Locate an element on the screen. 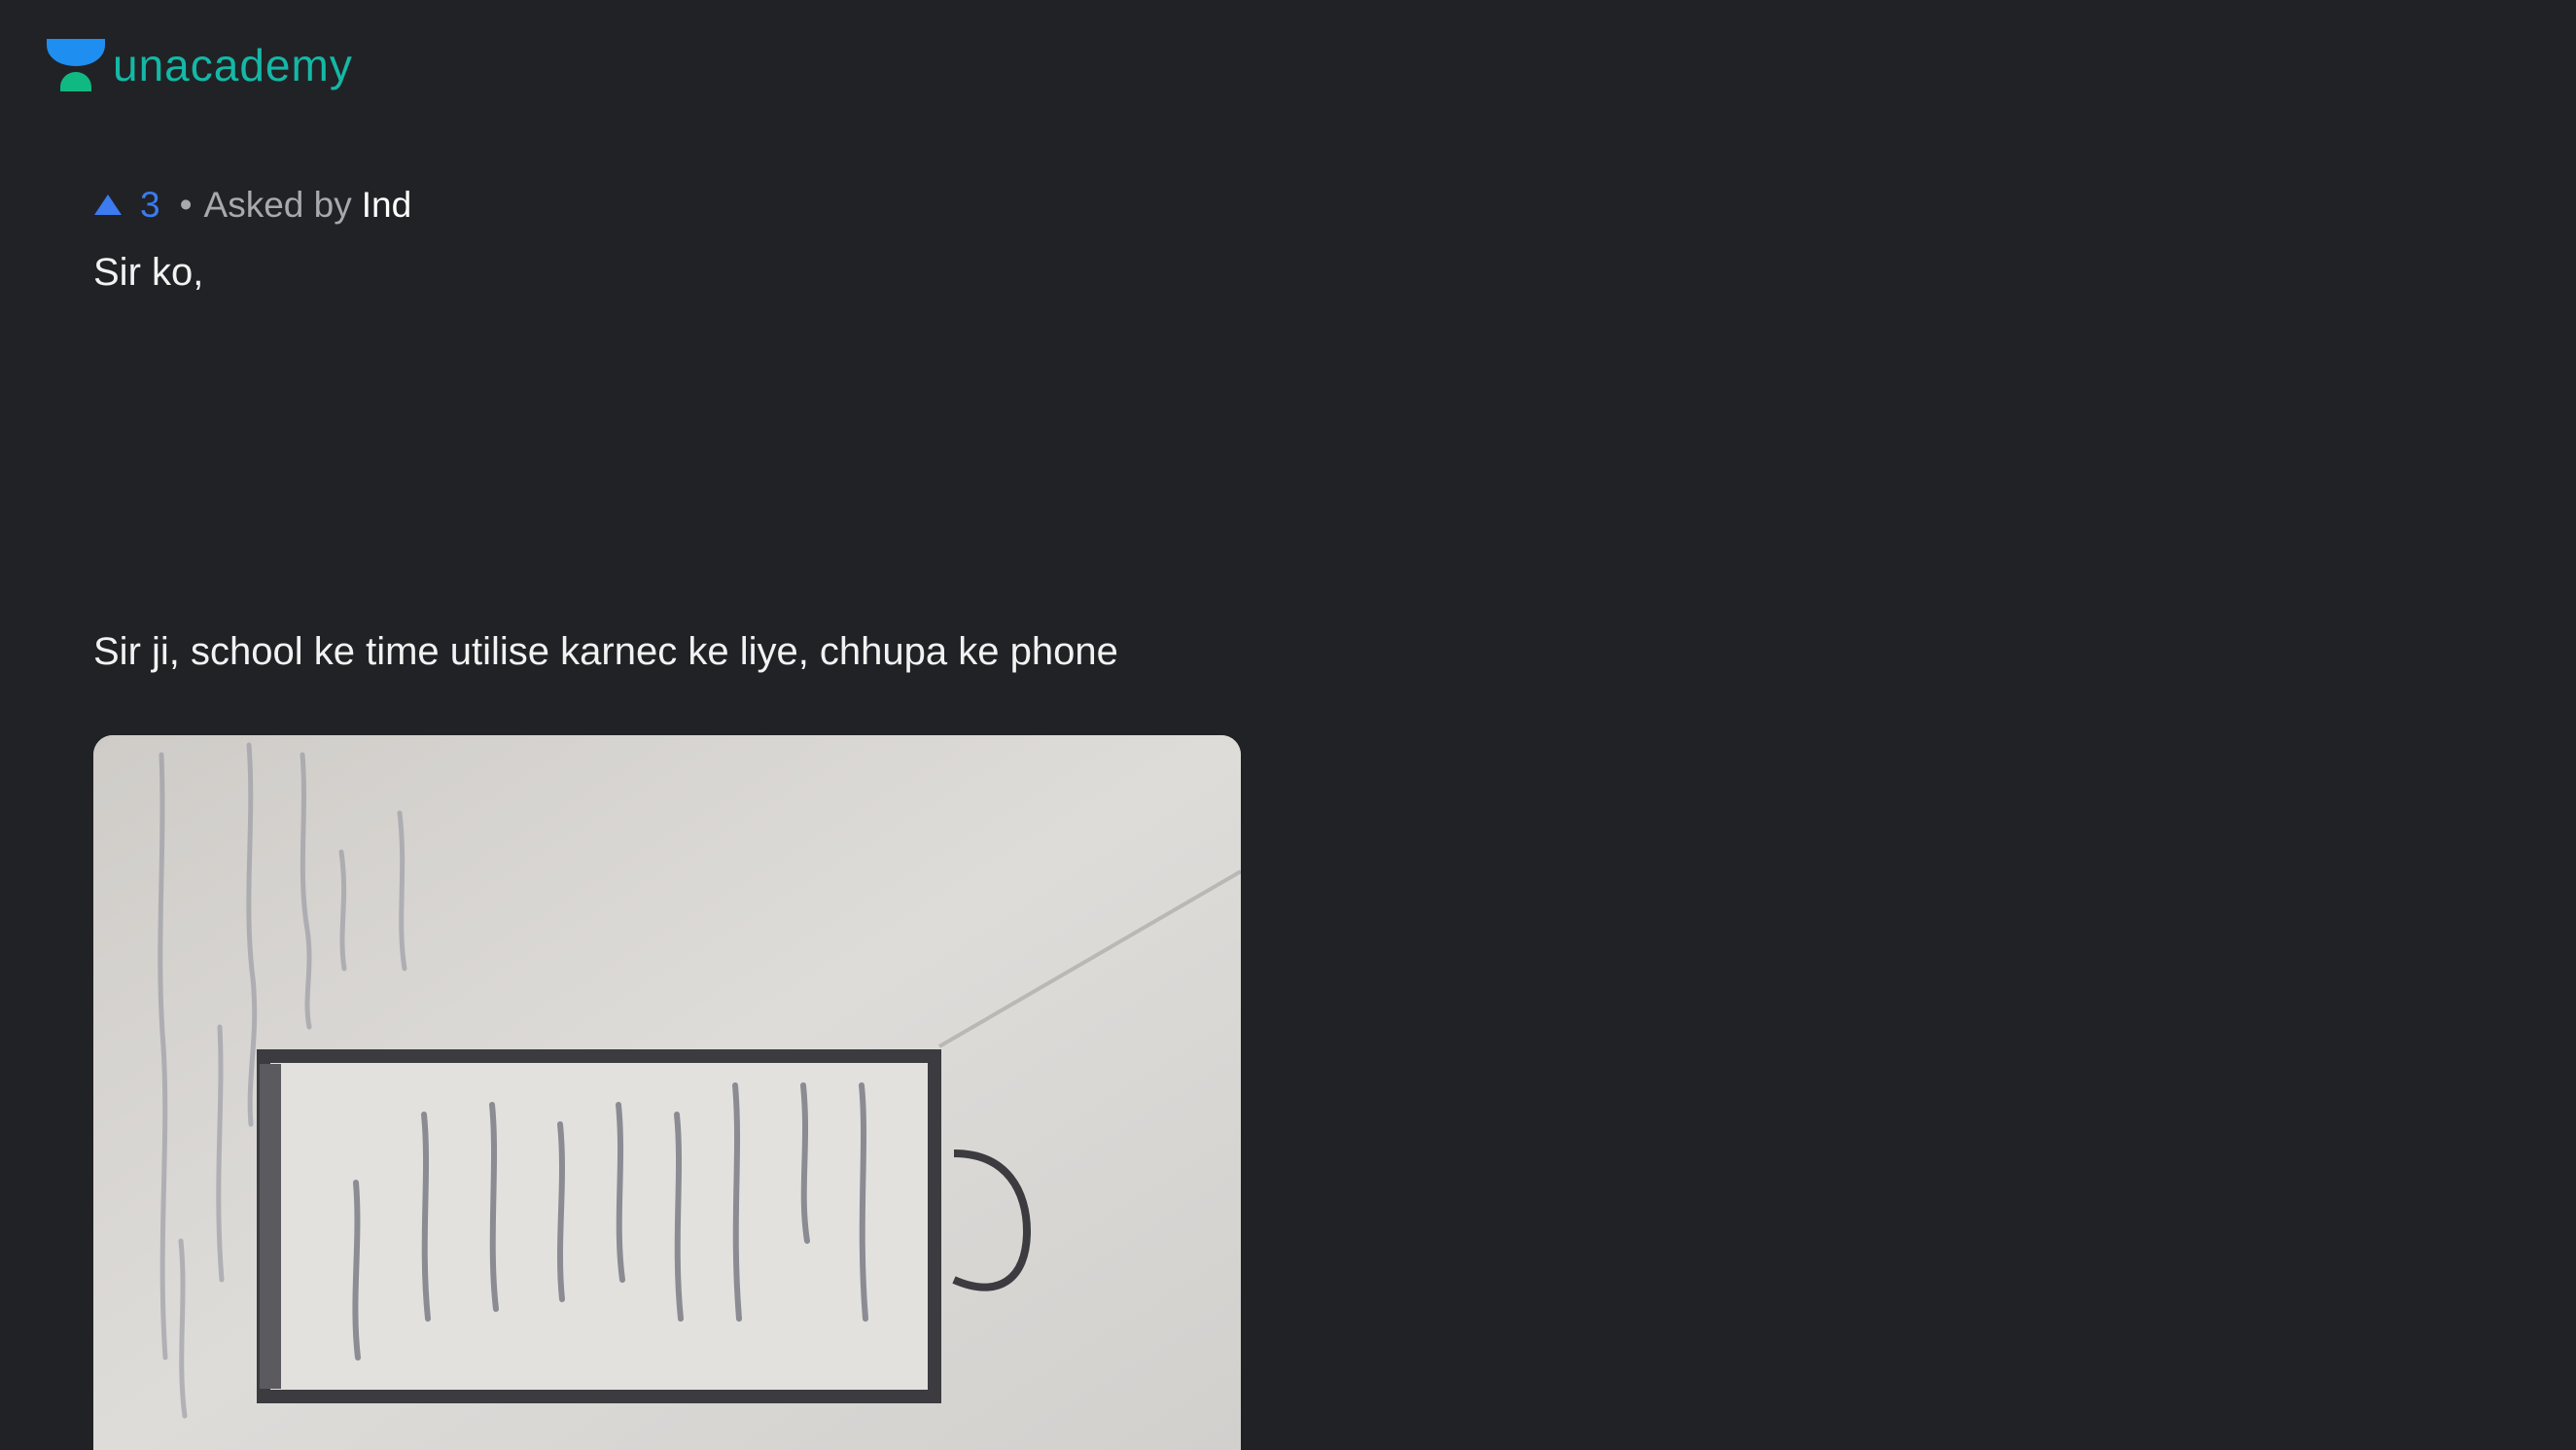  upvote-icon is located at coordinates (108, 205).